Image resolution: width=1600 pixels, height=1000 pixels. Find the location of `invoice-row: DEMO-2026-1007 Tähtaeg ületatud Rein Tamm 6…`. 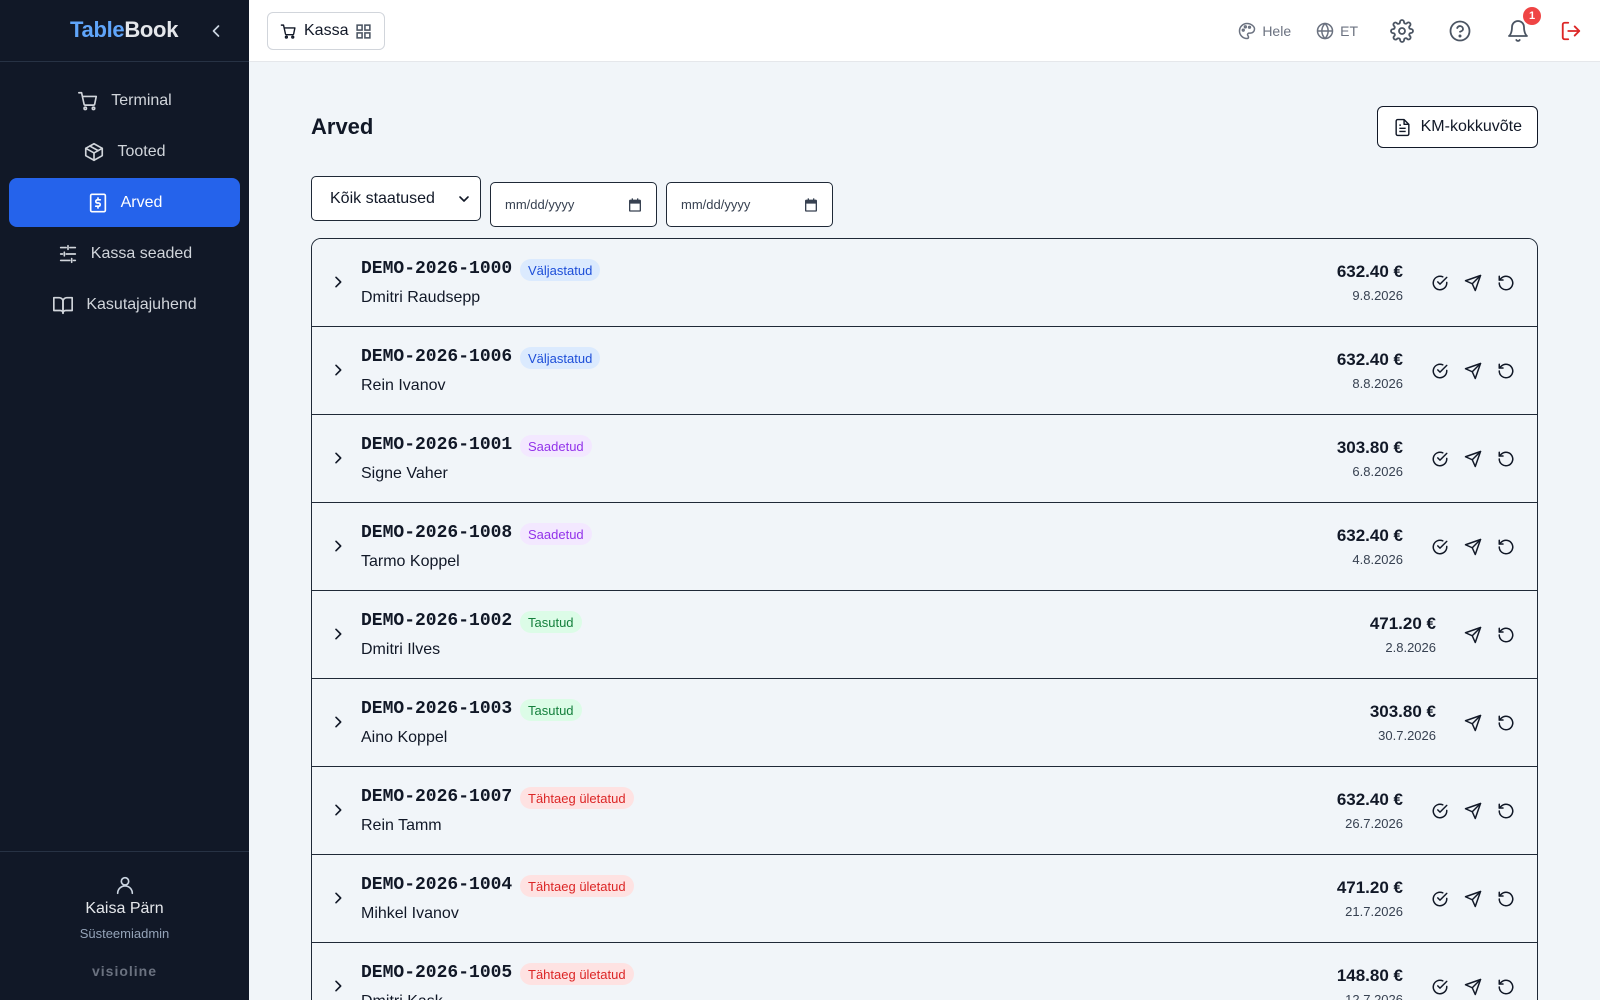

invoice-row: DEMO-2026-1007 Tähtaeg ületatud Rein Tamm 6… is located at coordinates (924, 811).